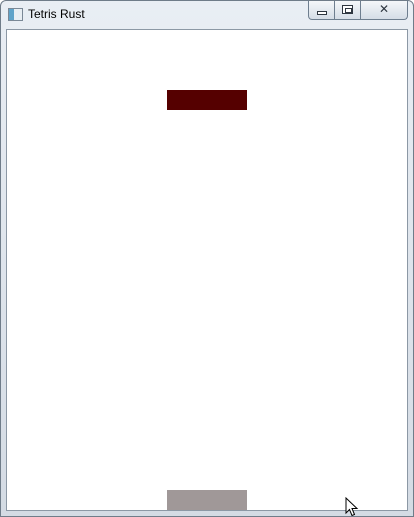 The width and height of the screenshot is (414, 517). What do you see at coordinates (56, 14) in the screenshot?
I see `window-title: Tetris Rust` at bounding box center [56, 14].